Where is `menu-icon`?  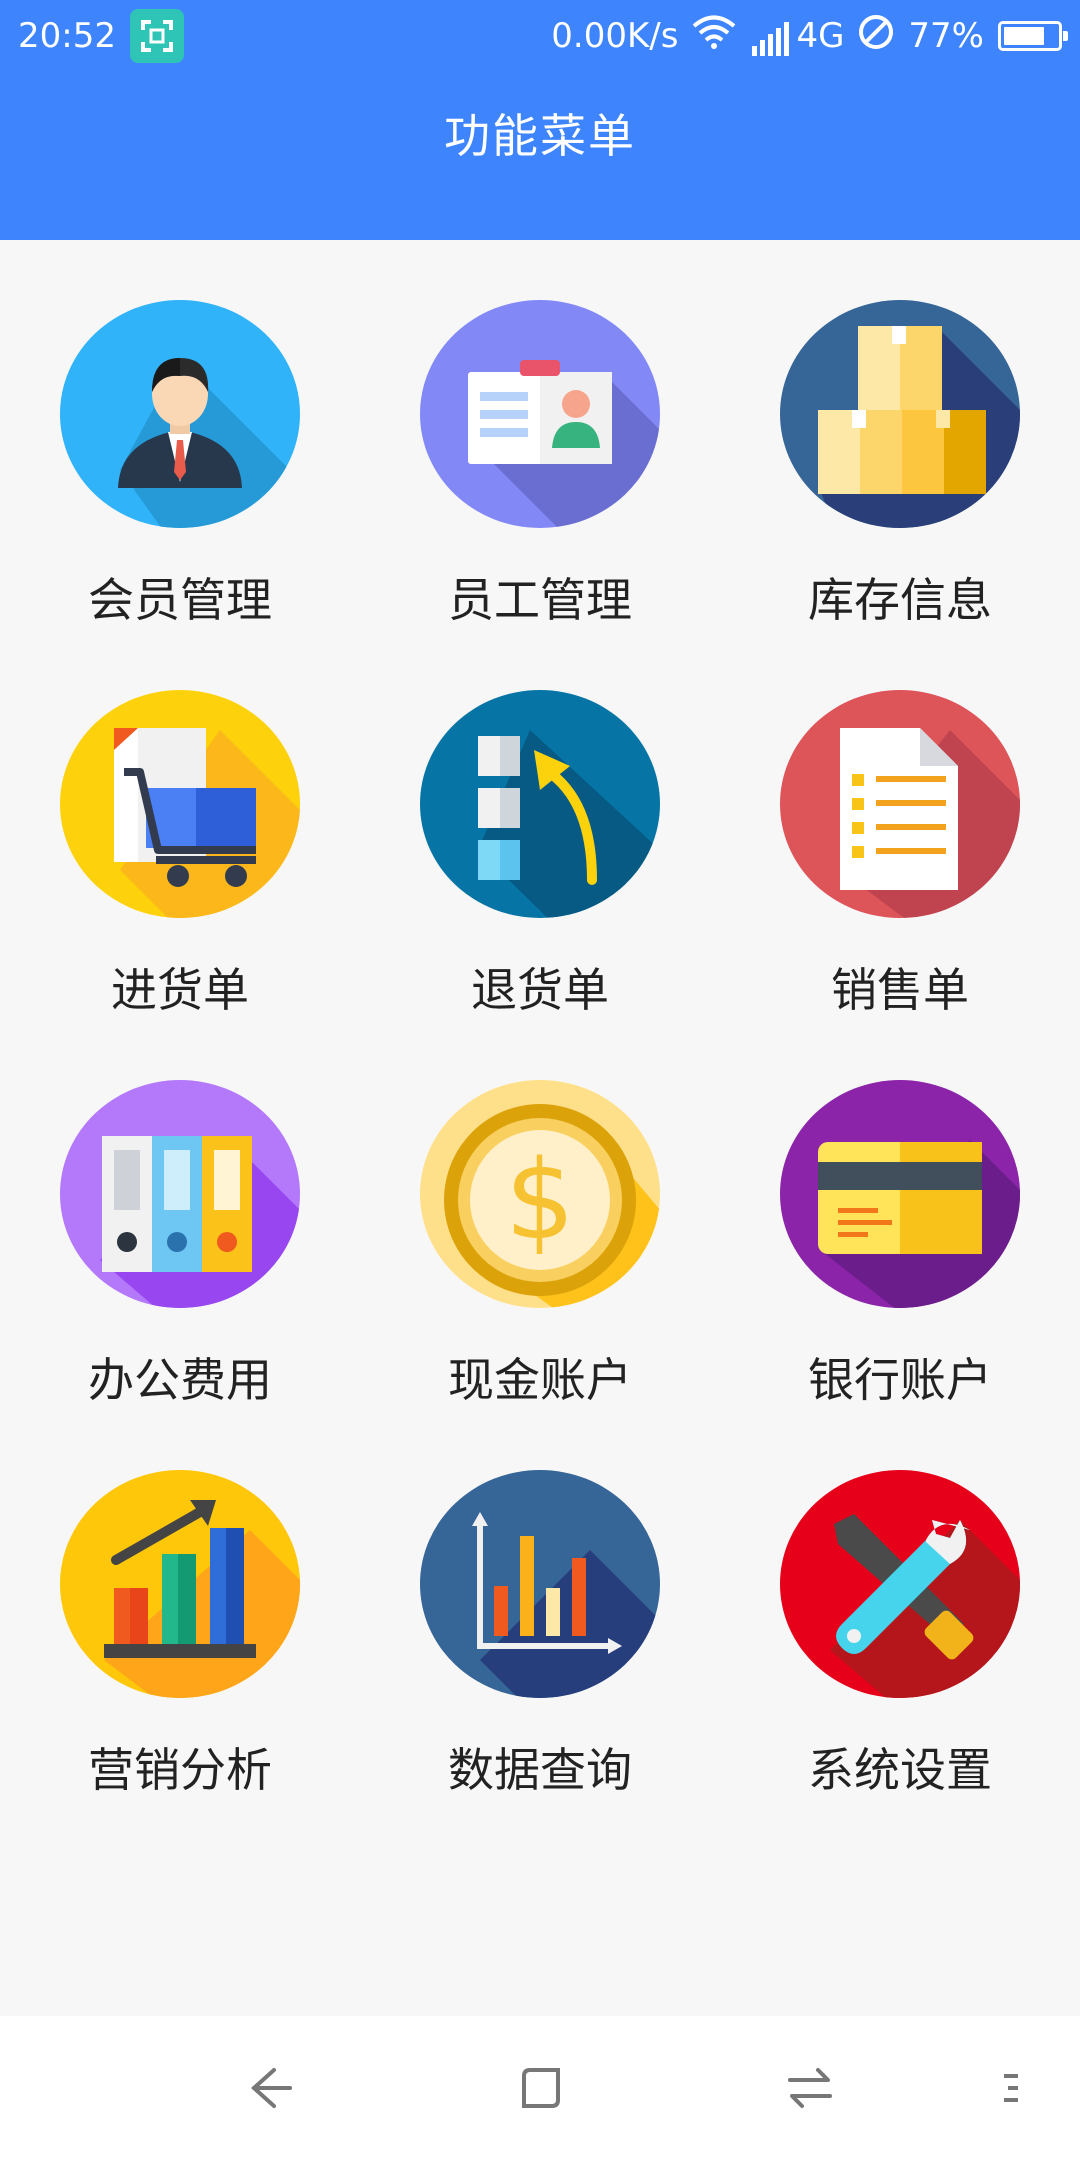 menu-icon is located at coordinates (1011, 2088).